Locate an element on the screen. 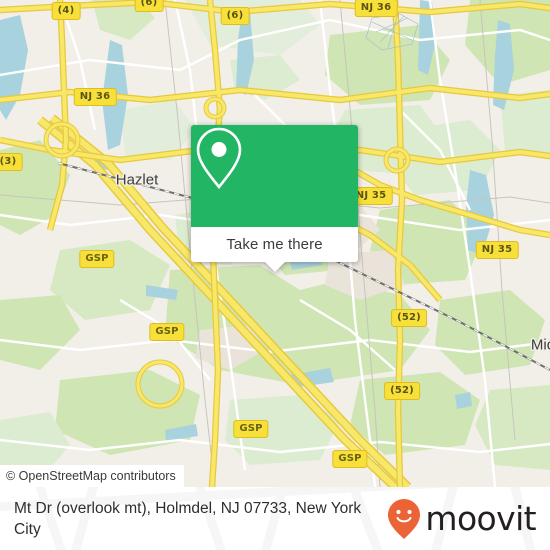 This screenshot has height=550, width=550. highway-shield-nj36-b: NJ 36 is located at coordinates (95, 97).